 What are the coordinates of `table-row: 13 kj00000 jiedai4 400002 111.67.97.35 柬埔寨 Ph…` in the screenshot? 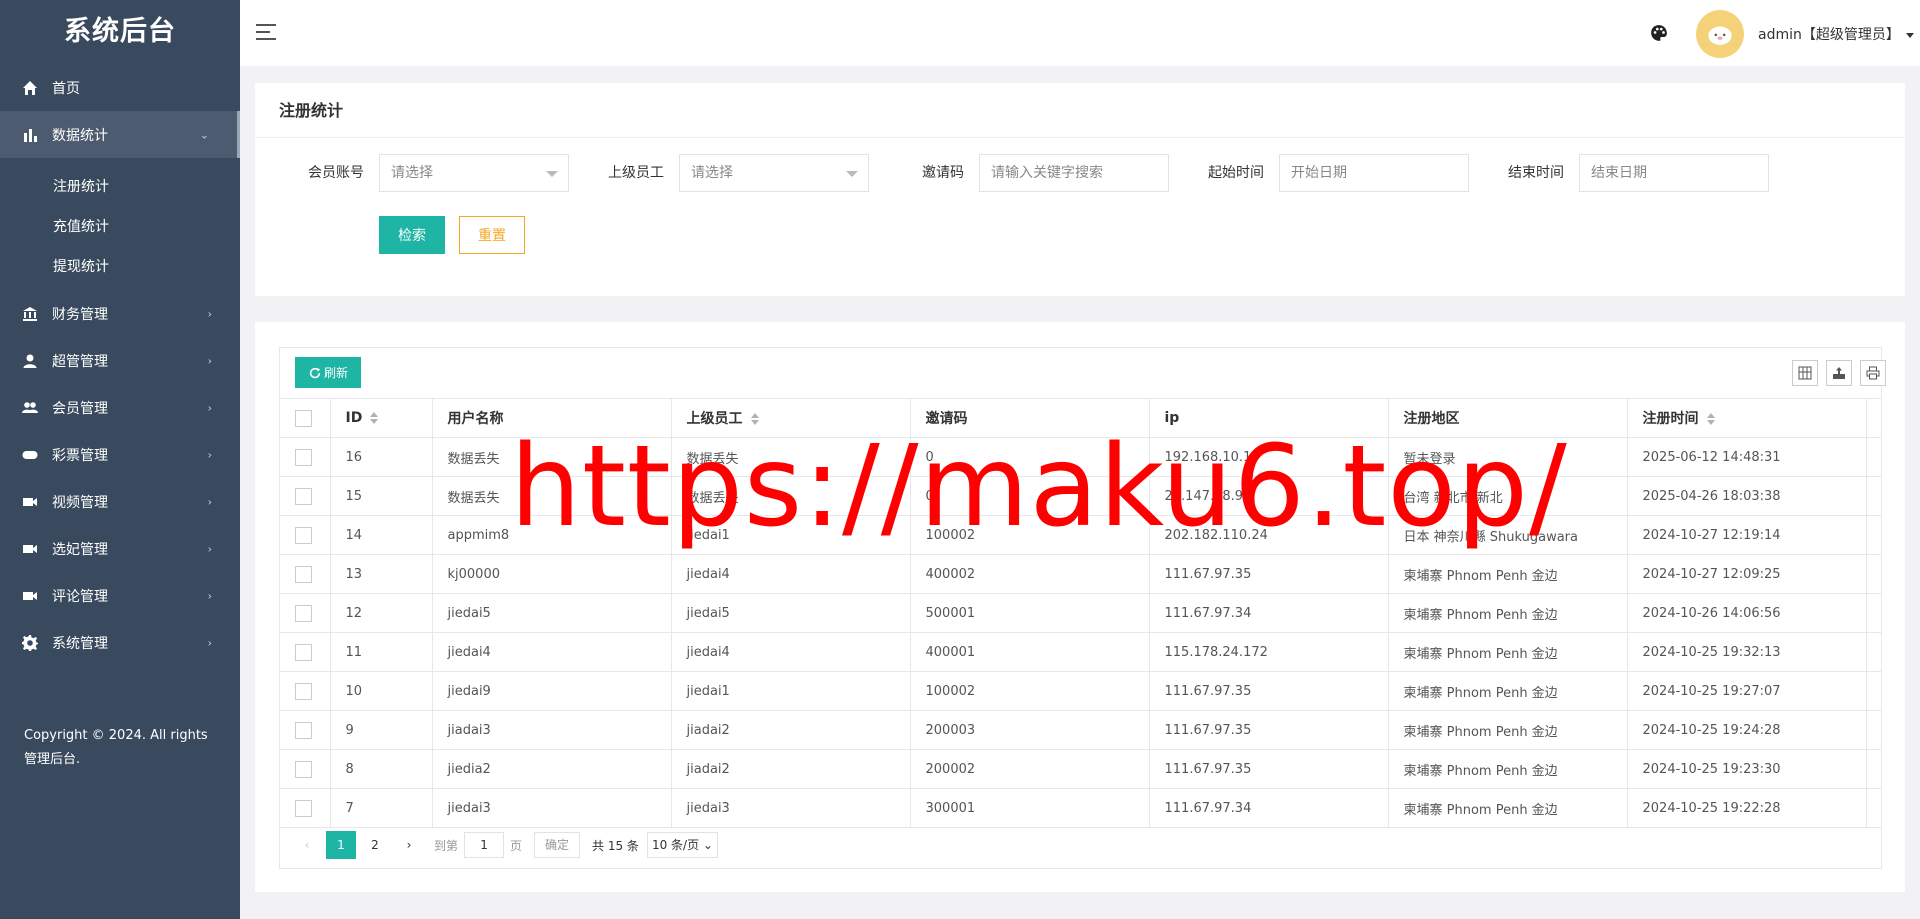 It's located at (1081, 574).